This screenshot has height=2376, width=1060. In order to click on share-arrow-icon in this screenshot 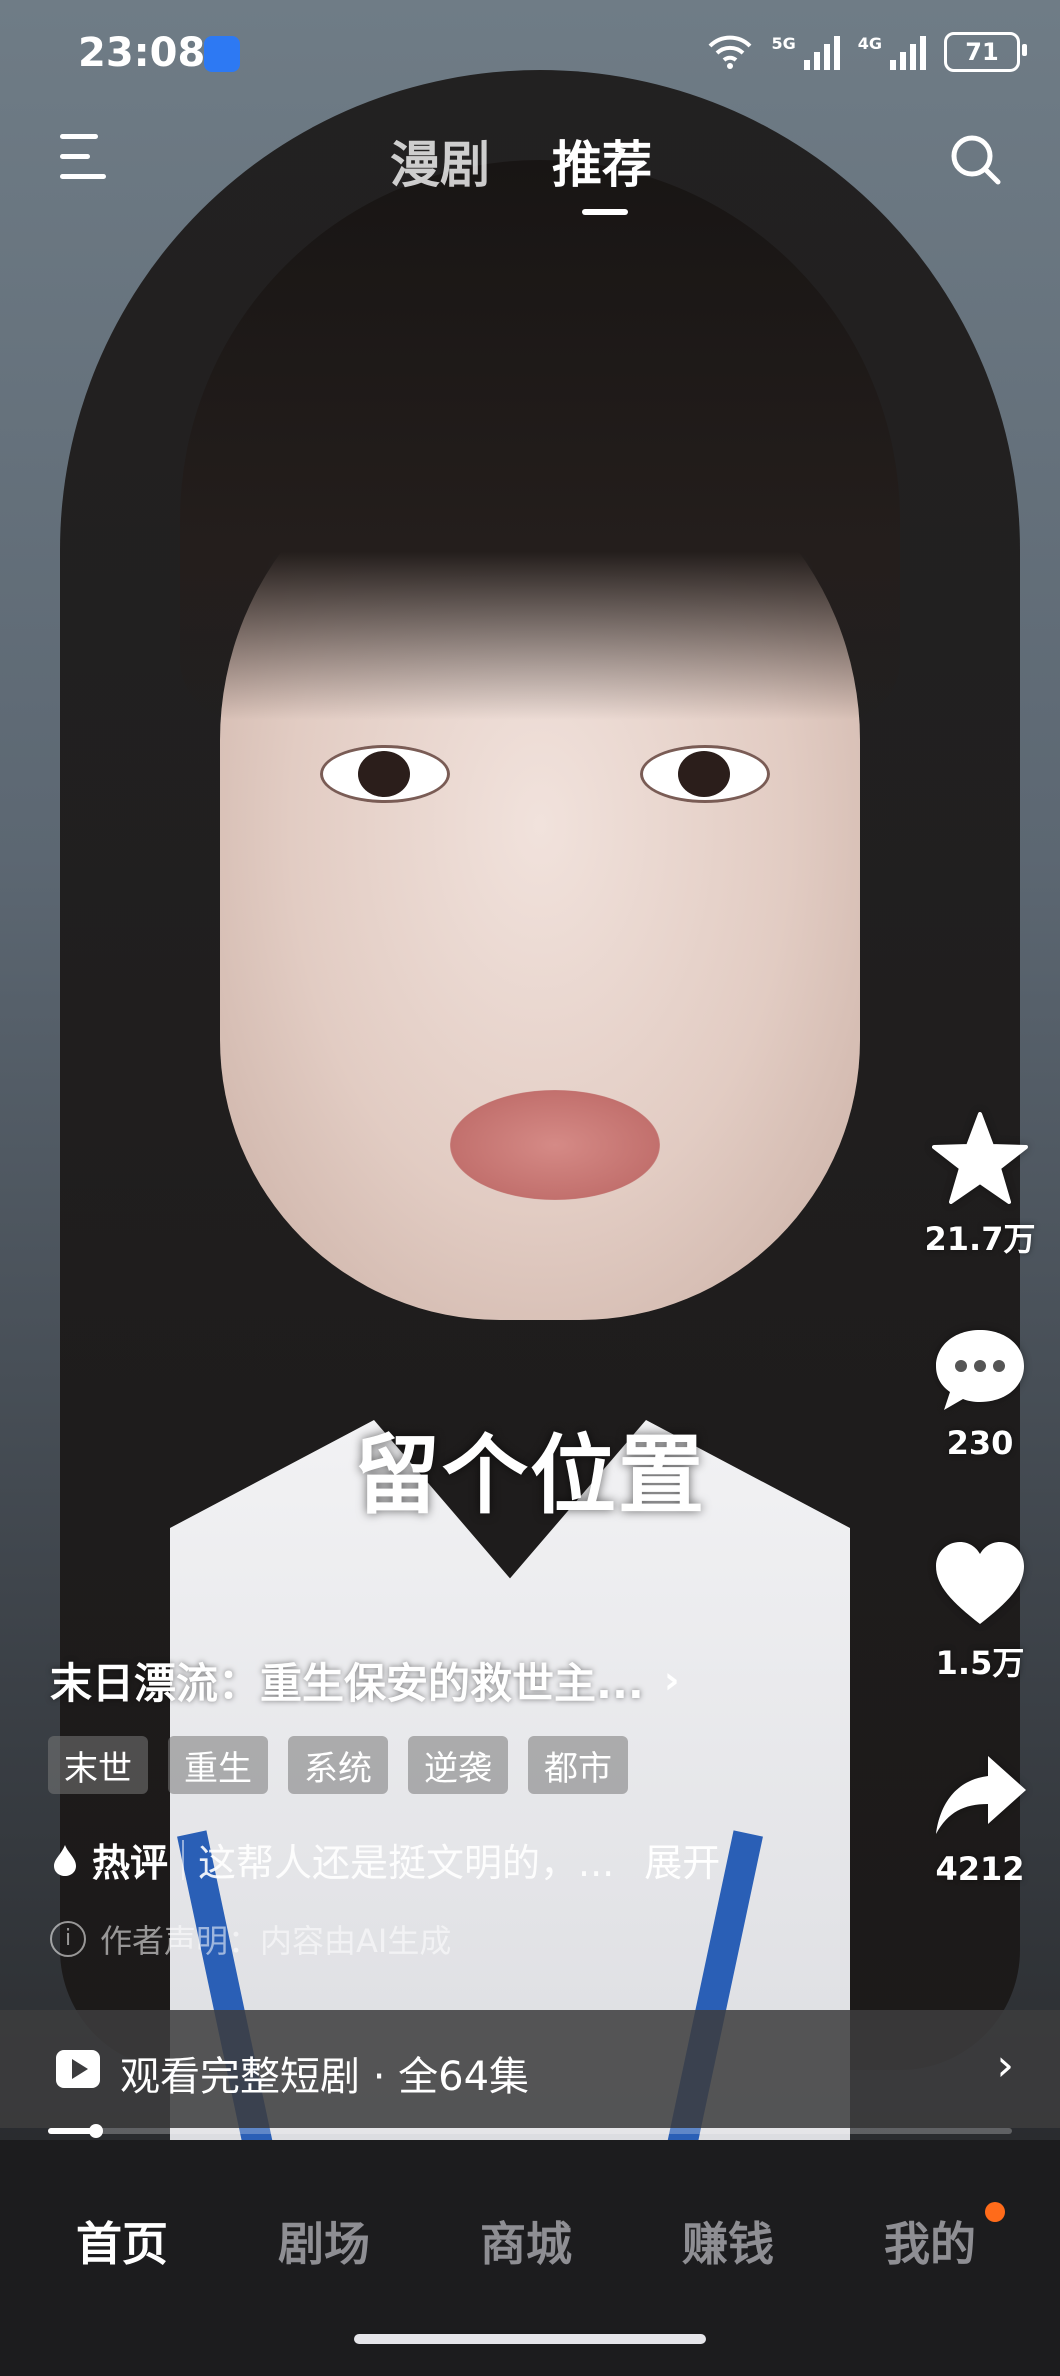, I will do `click(981, 1795)`.